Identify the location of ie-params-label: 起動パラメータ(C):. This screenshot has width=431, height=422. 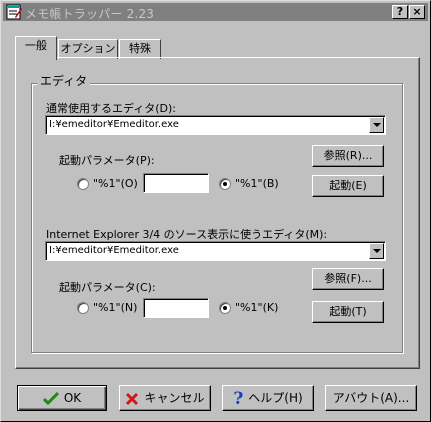
(107, 287).